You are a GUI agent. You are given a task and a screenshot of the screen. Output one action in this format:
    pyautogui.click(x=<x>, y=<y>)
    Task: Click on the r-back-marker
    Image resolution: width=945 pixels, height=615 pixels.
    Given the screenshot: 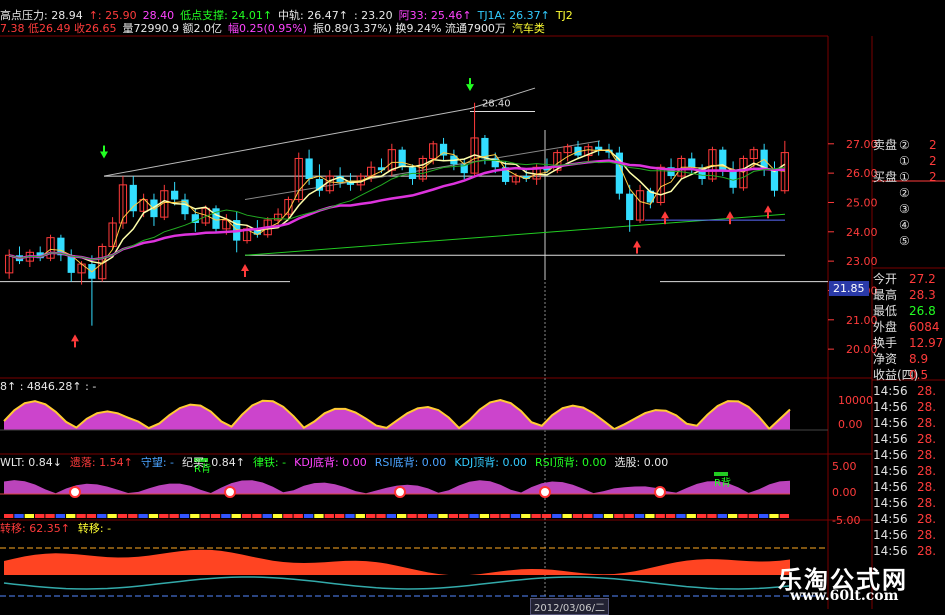 What is the action you would take?
    pyautogui.click(x=721, y=474)
    